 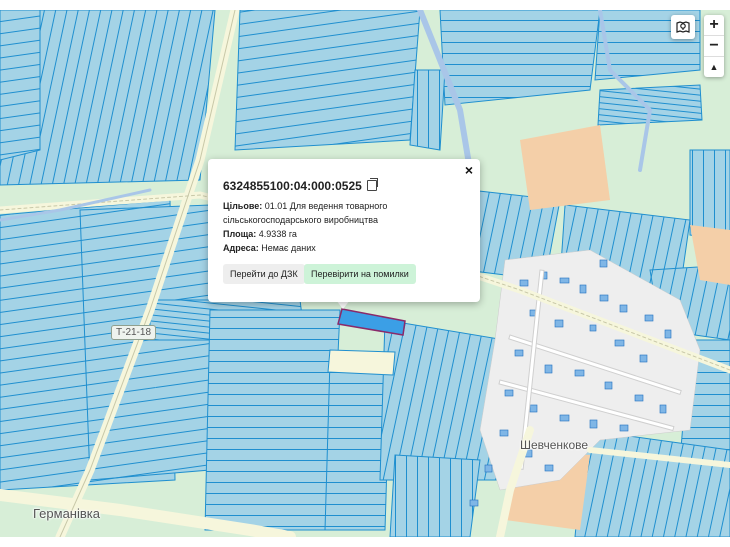 What do you see at coordinates (243, 206) in the screenshot?
I see `purpose-label: Цільове:` at bounding box center [243, 206].